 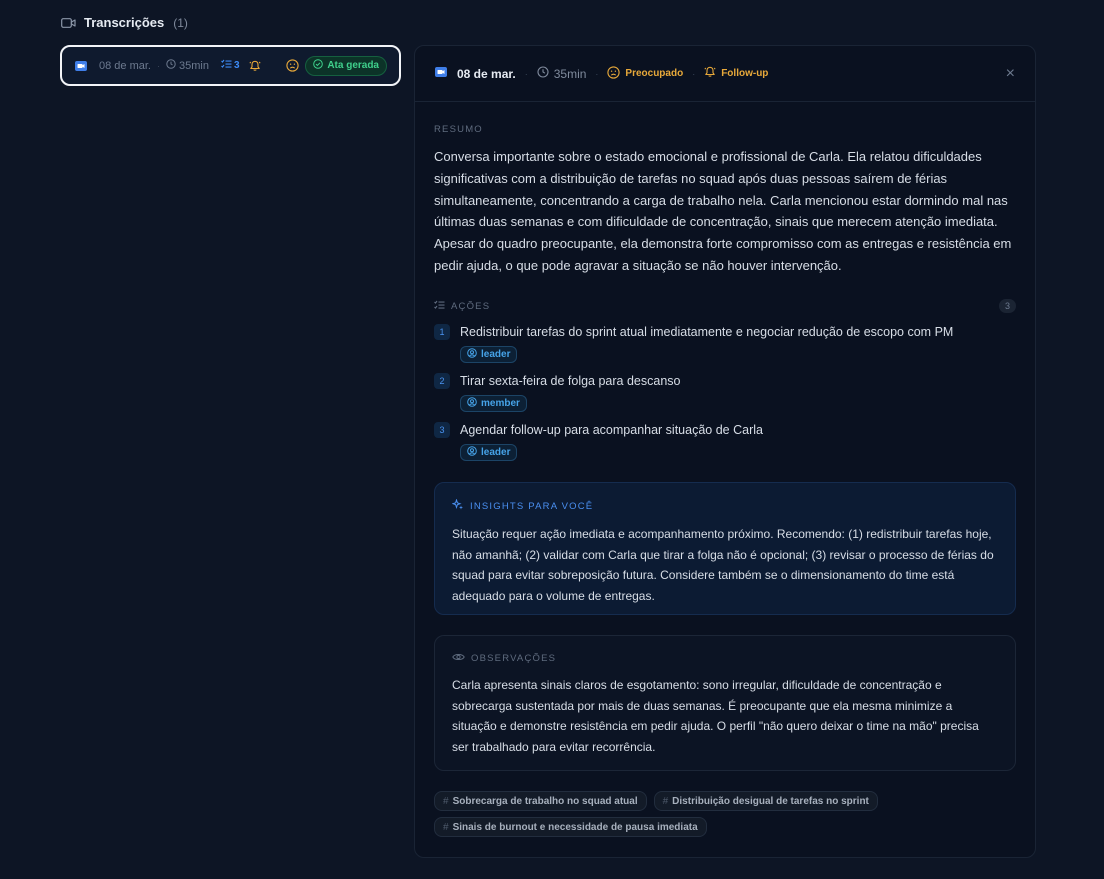 What do you see at coordinates (442, 381) in the screenshot?
I see `action-number: 2` at bounding box center [442, 381].